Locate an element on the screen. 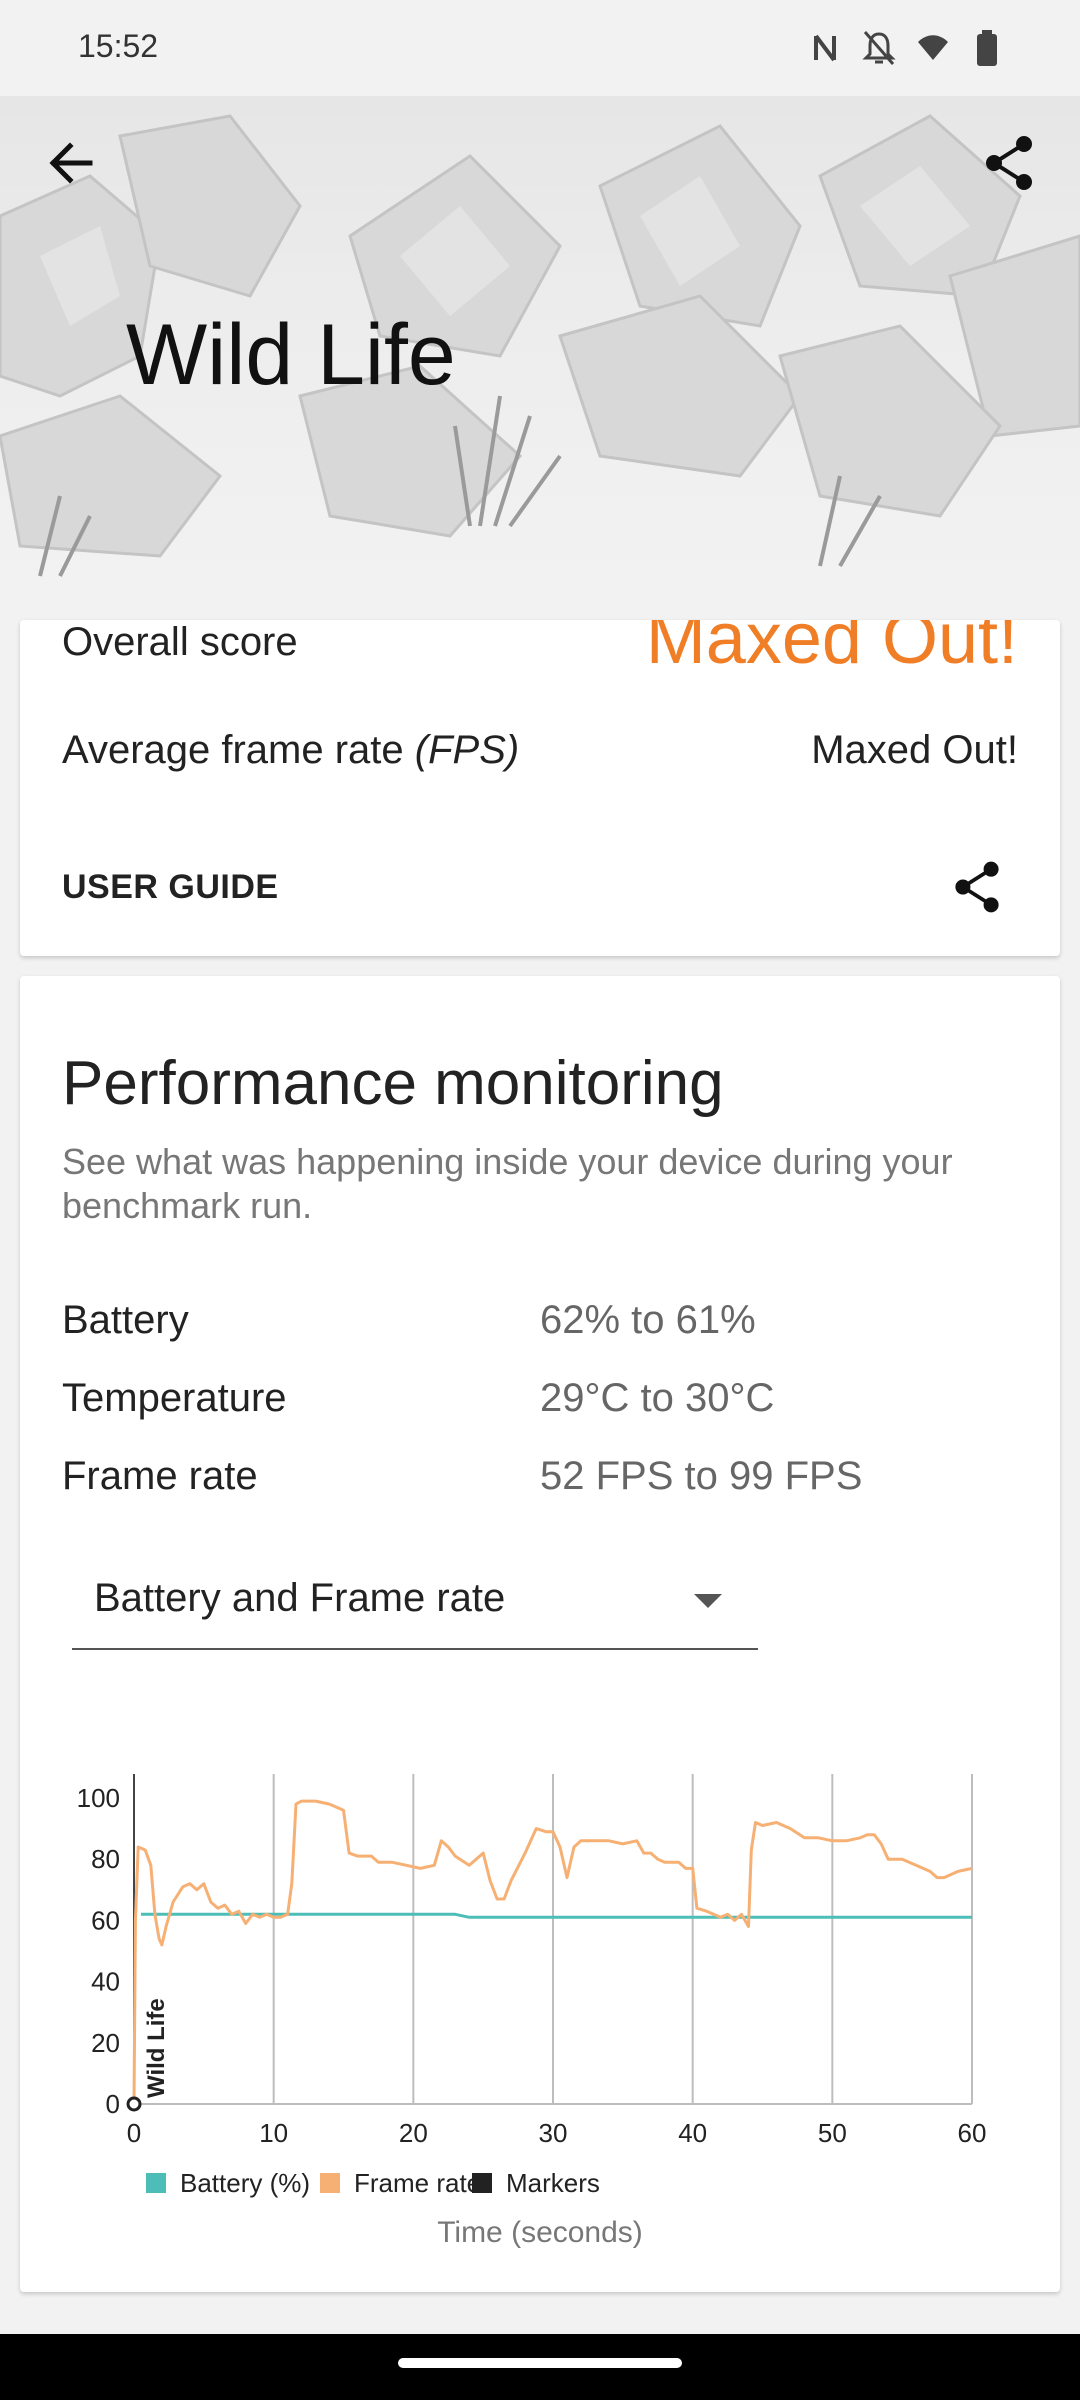  status-bar: 15:52 is located at coordinates (540, 48).